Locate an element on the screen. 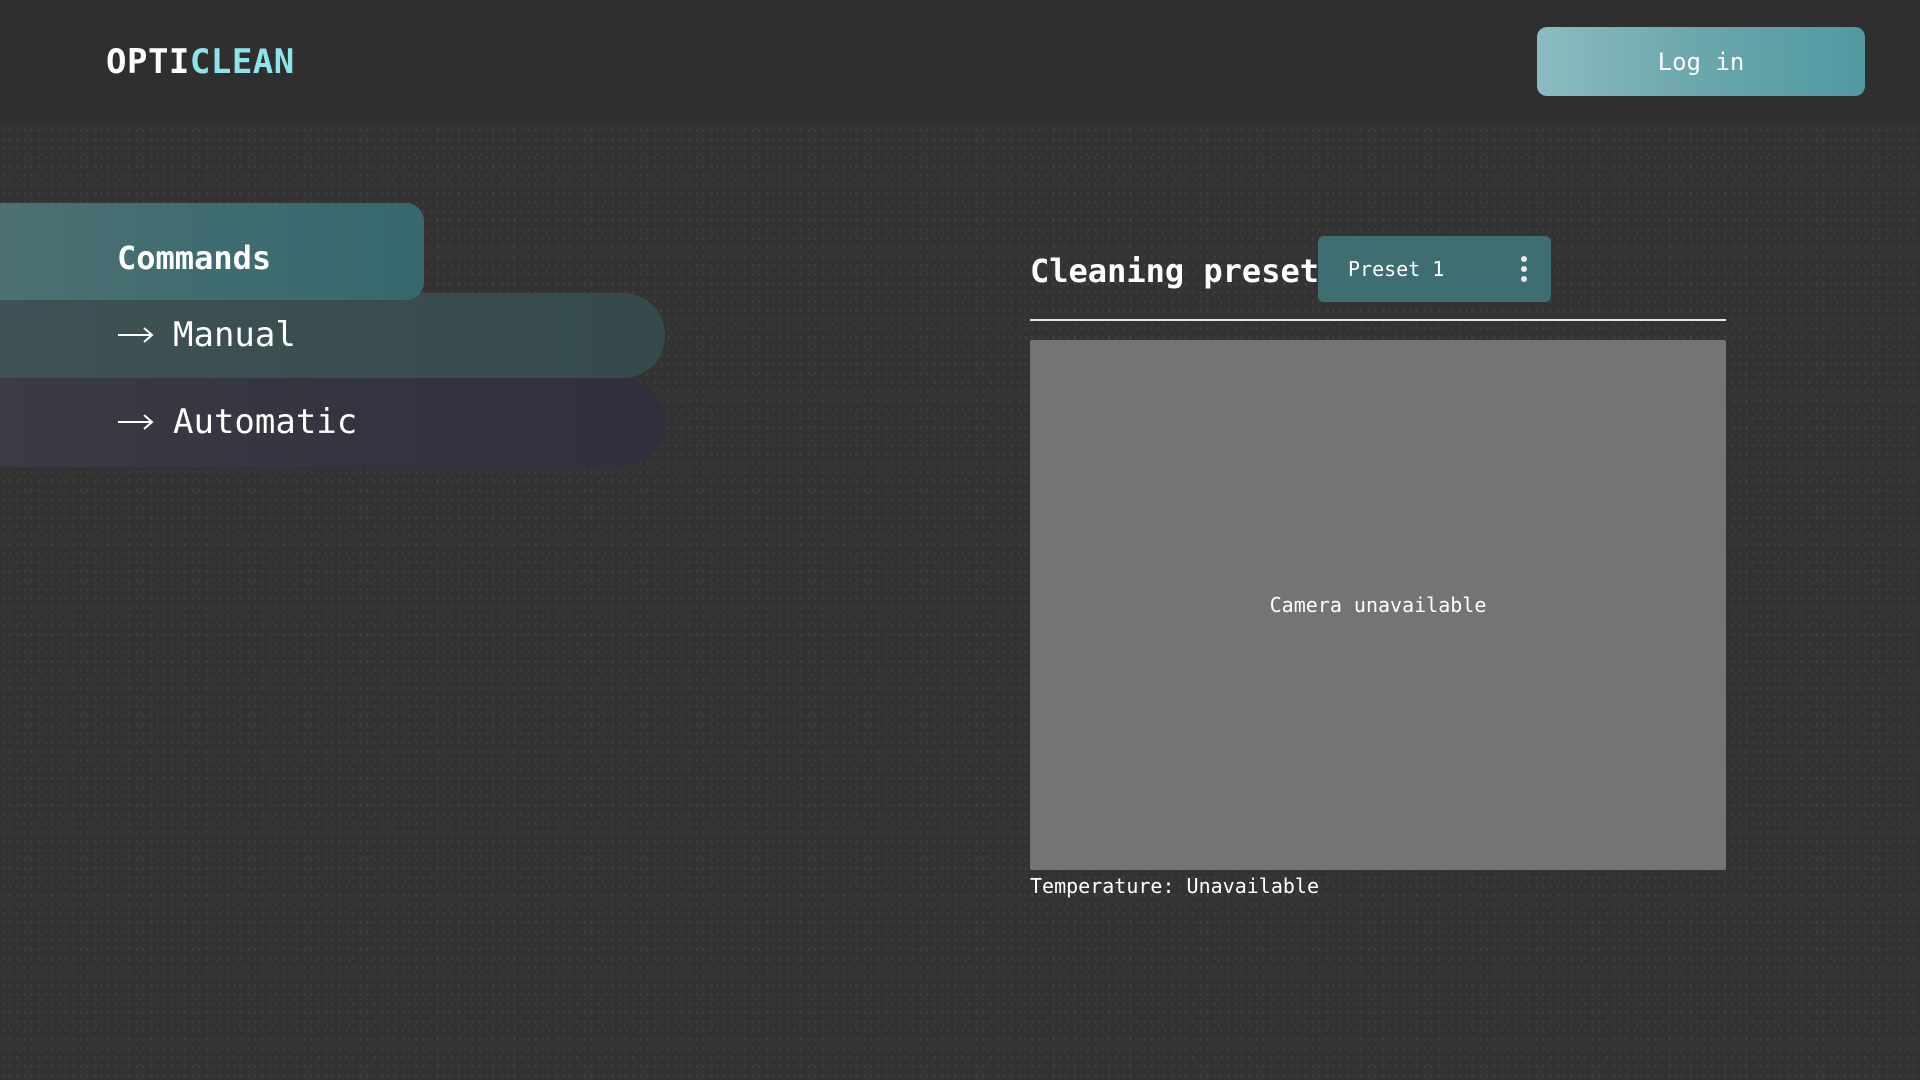  preset-select: Preset 1 is located at coordinates (1434, 269).